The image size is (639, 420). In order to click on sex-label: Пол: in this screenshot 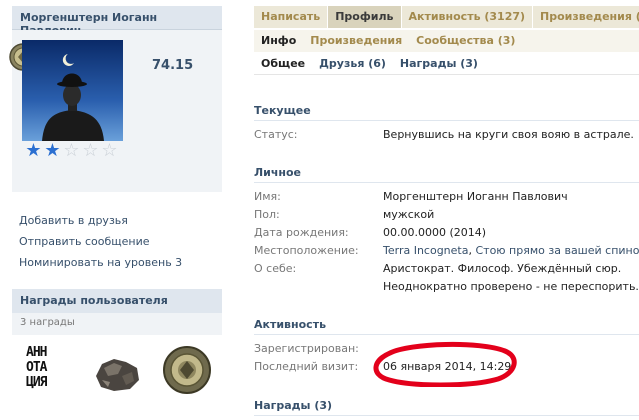, I will do `click(267, 214)`.